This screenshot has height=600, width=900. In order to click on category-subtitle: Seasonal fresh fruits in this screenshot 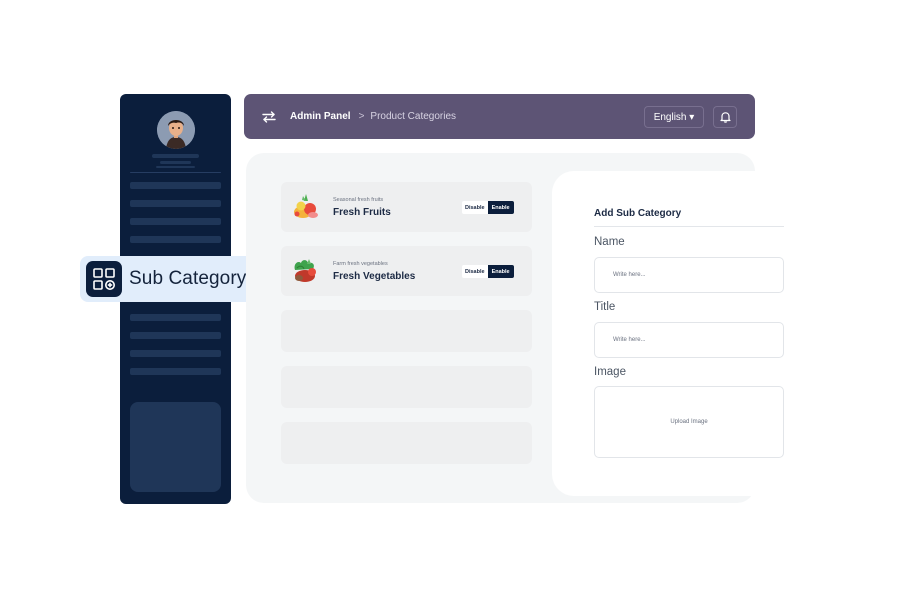, I will do `click(358, 200)`.